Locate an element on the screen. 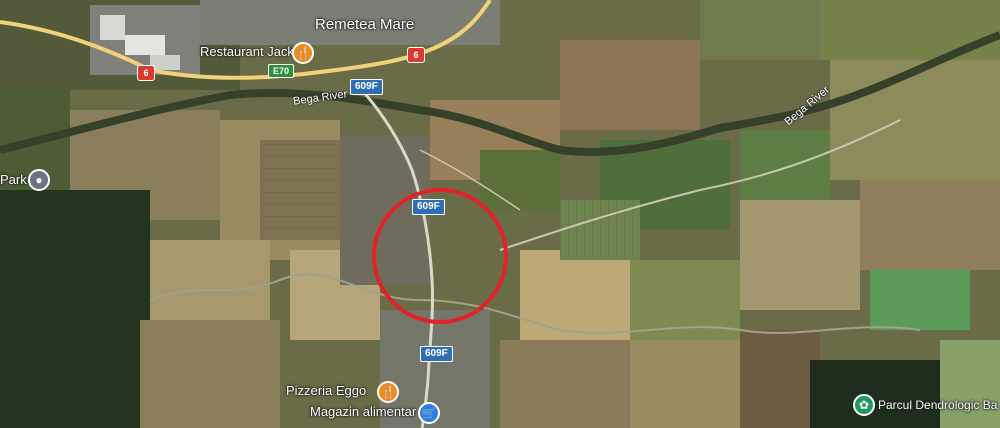  tree-icon: ✿ is located at coordinates (864, 405).